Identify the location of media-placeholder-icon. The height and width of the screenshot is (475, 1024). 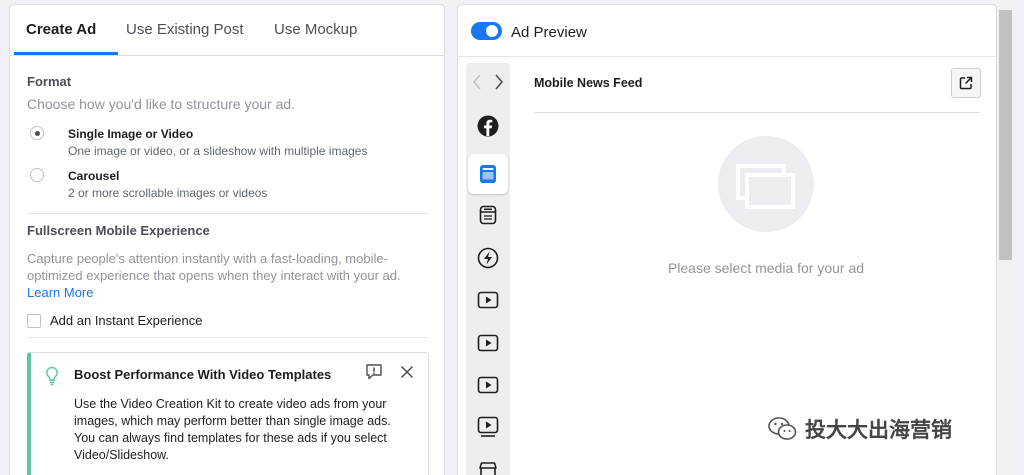
(765, 186).